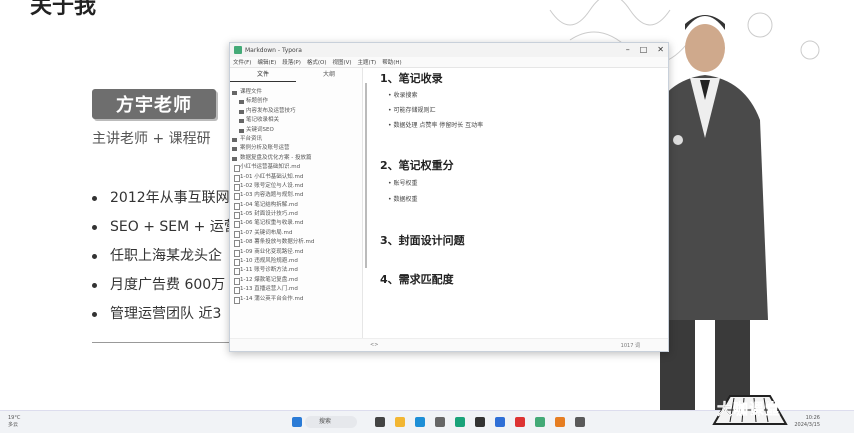 The width and height of the screenshot is (854, 433). Describe the element at coordinates (296, 139) in the screenshot. I see `folder-item: 平台资讯` at that location.